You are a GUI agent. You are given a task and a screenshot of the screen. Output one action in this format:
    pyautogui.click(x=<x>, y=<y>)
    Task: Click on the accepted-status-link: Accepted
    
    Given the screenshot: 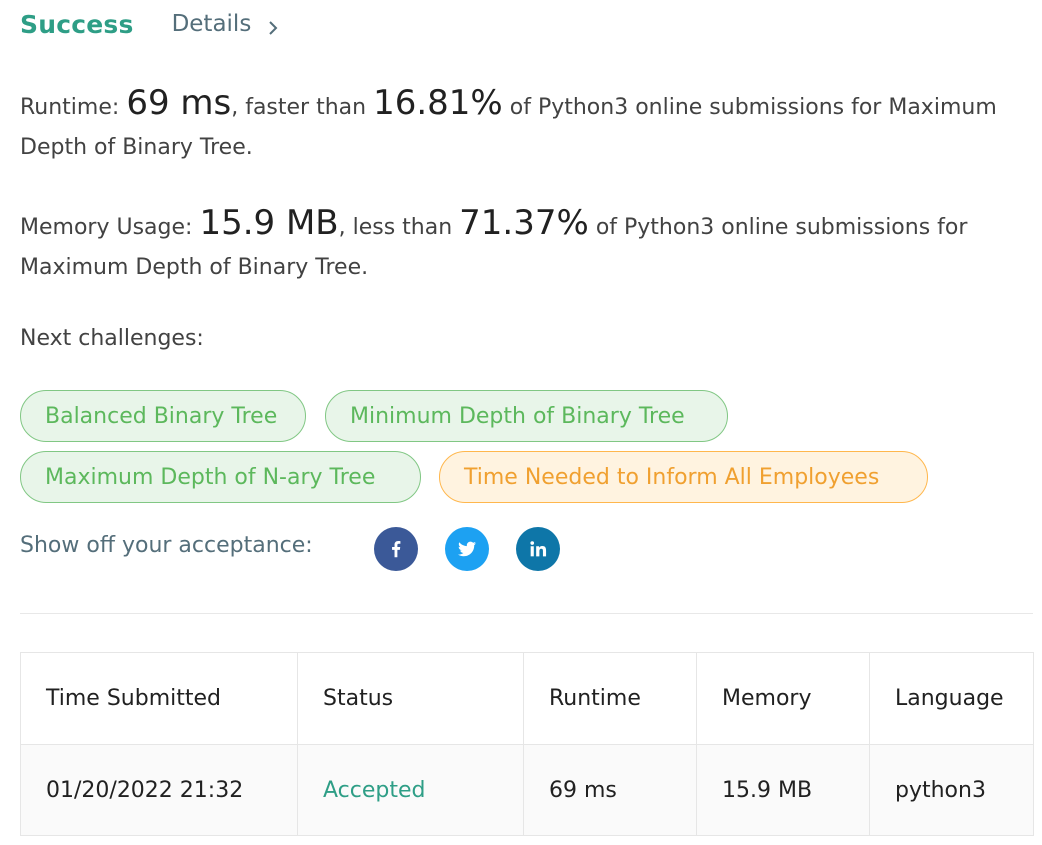 What is the action you would take?
    pyautogui.click(x=374, y=790)
    